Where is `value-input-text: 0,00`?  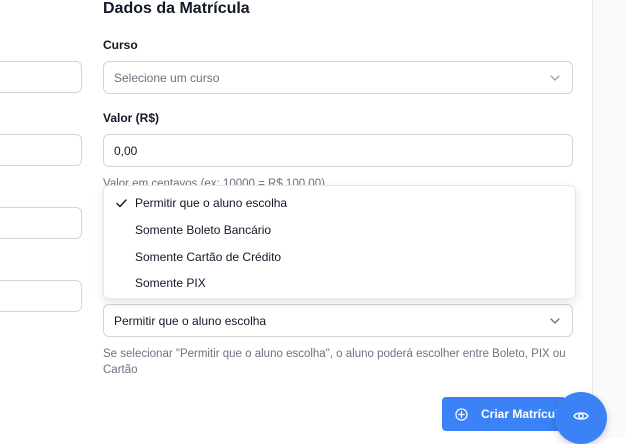 value-input-text: 0,00 is located at coordinates (126, 150).